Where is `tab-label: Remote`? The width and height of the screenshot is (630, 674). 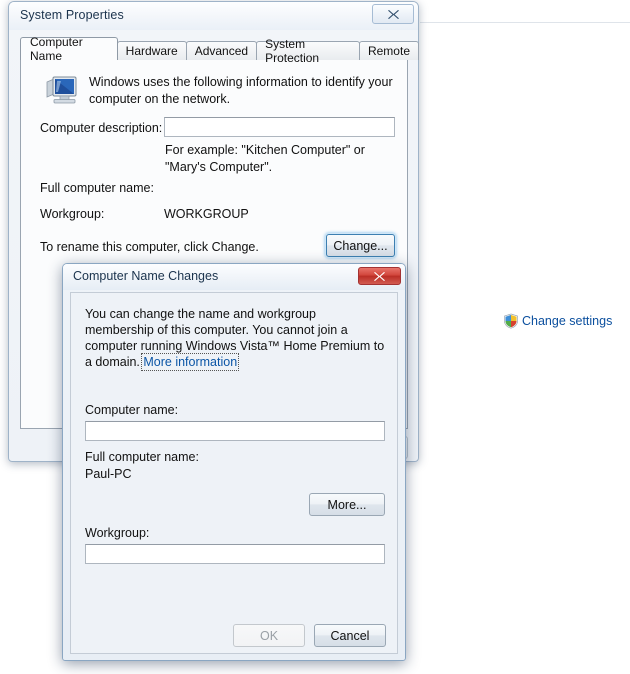
tab-label: Remote is located at coordinates (388, 51).